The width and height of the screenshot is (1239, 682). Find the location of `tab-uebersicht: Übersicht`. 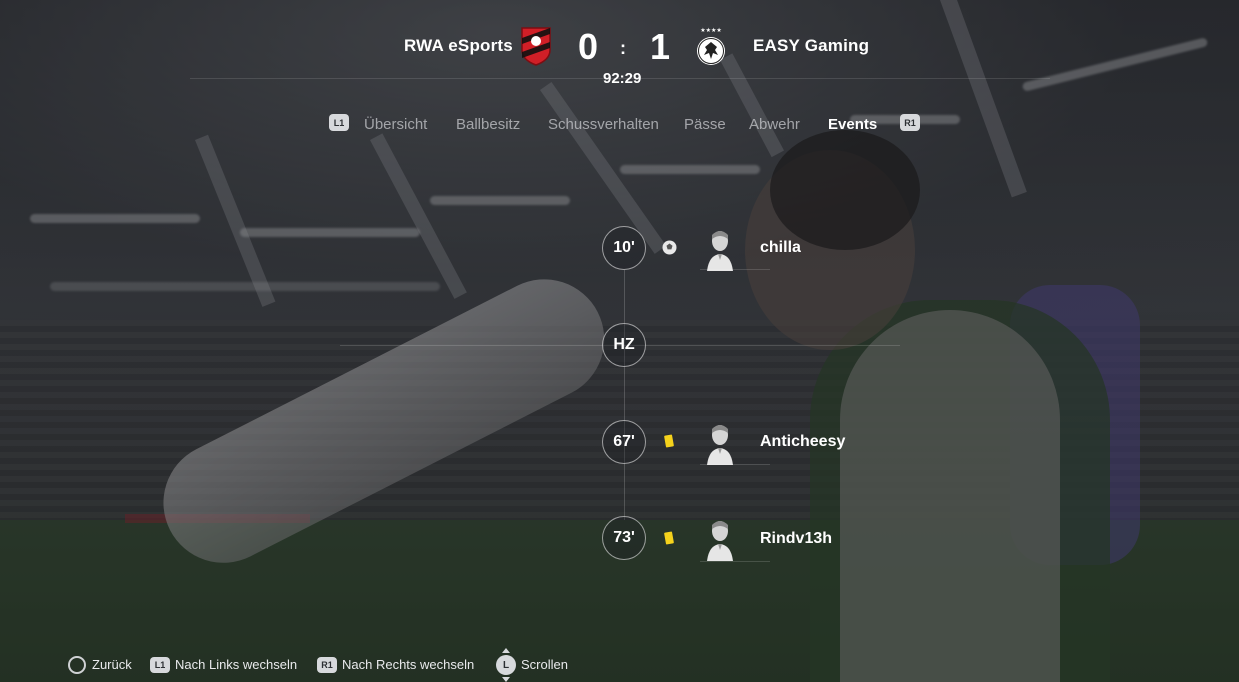

tab-uebersicht: Übersicht is located at coordinates (395, 124).